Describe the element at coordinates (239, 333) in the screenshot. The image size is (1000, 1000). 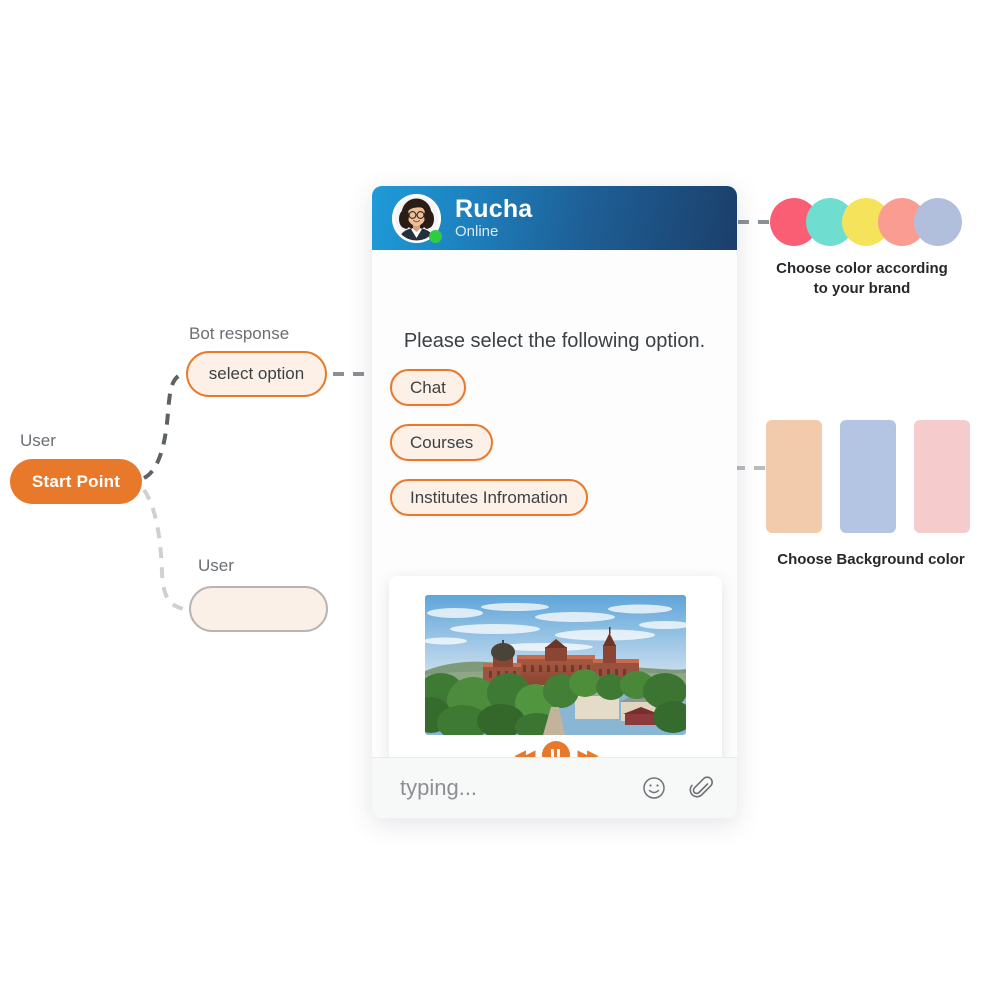
I see `flow-label-bot-response: Bot response` at that location.